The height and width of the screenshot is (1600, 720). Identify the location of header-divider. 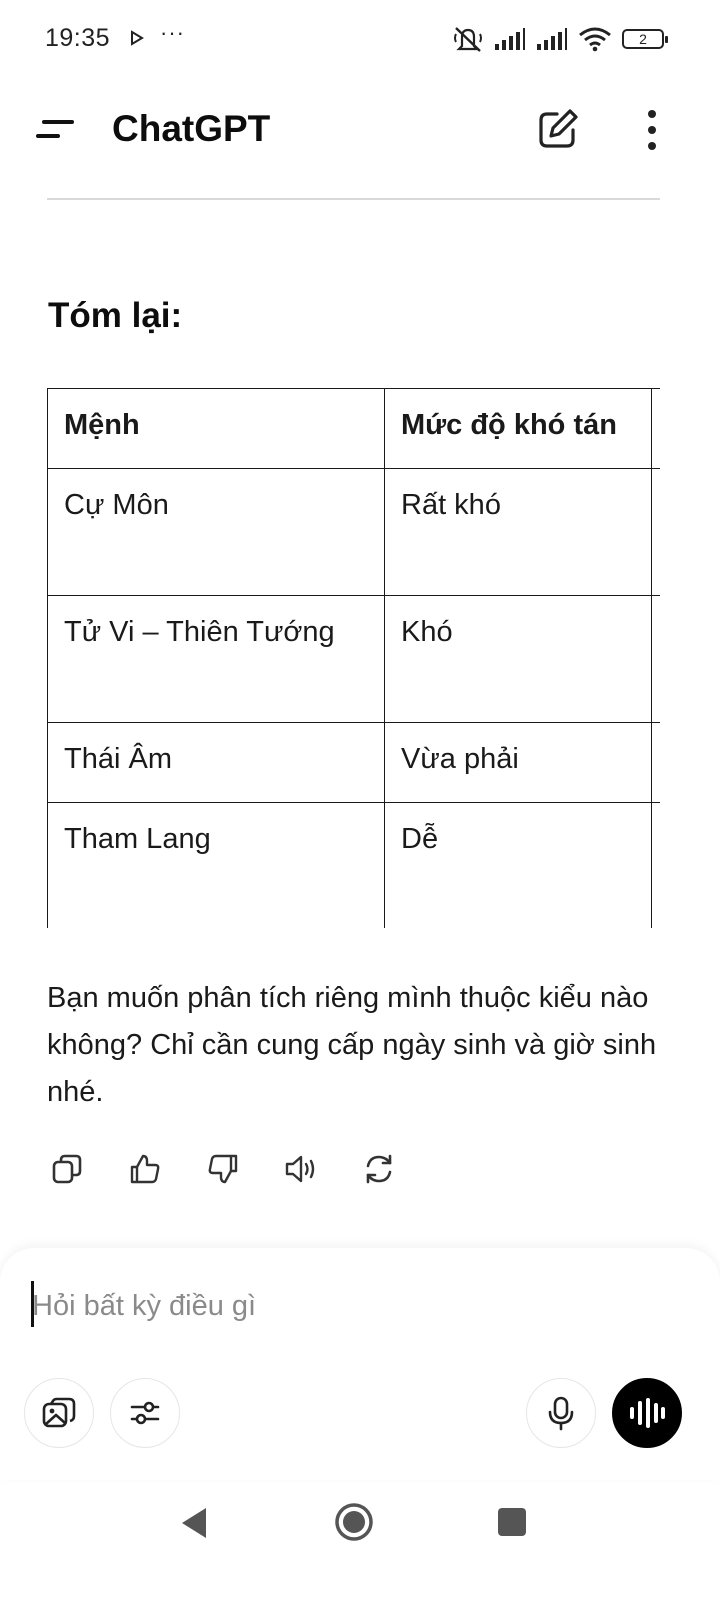
(353, 199).